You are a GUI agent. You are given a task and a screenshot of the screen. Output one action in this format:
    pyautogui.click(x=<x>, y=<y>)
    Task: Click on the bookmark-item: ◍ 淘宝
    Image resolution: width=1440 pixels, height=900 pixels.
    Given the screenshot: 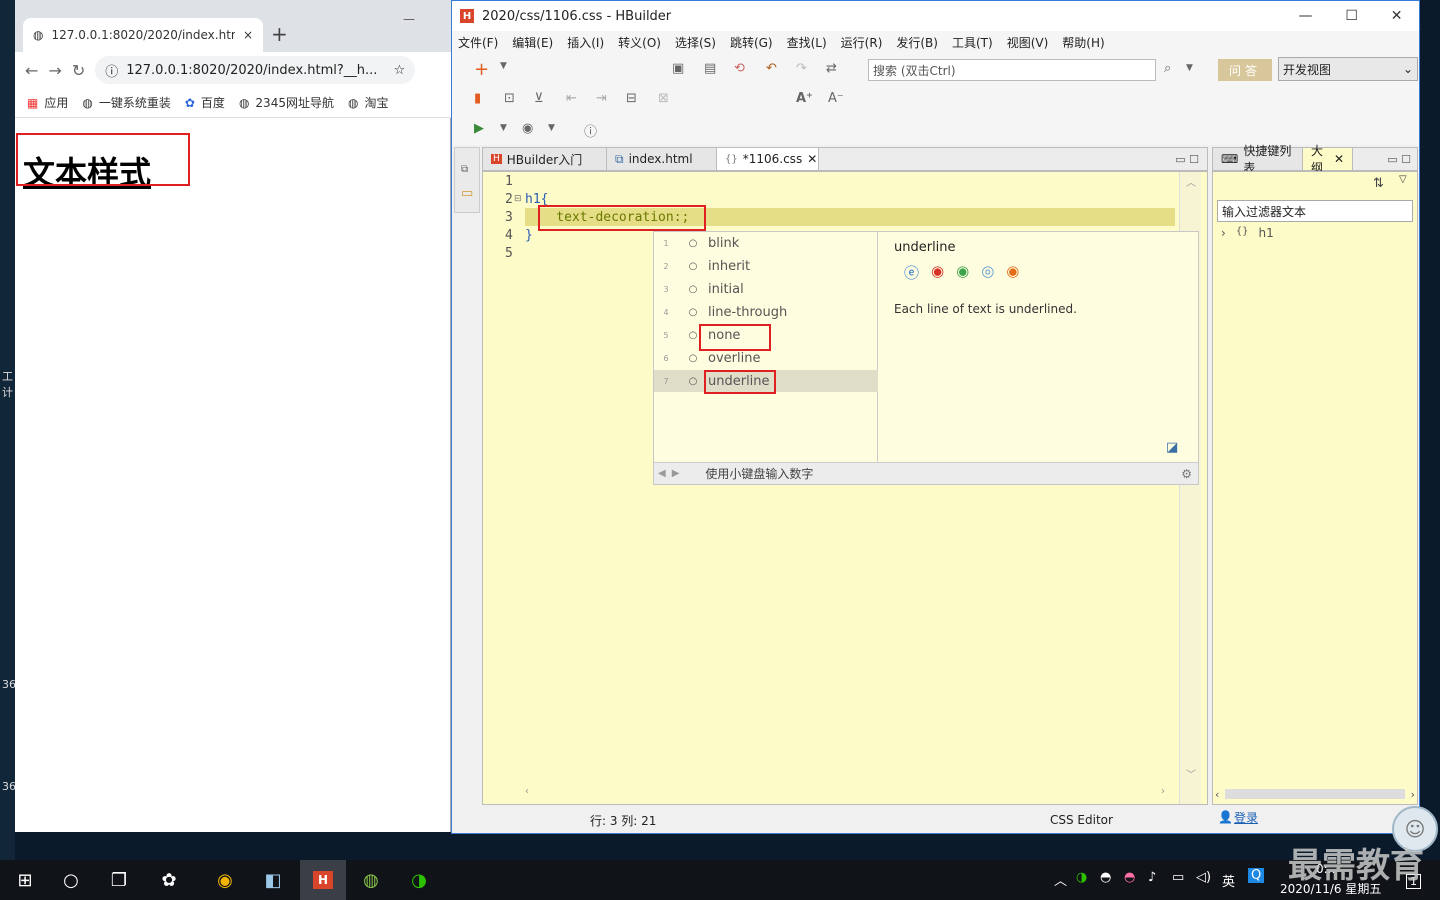 What is the action you would take?
    pyautogui.click(x=368, y=102)
    